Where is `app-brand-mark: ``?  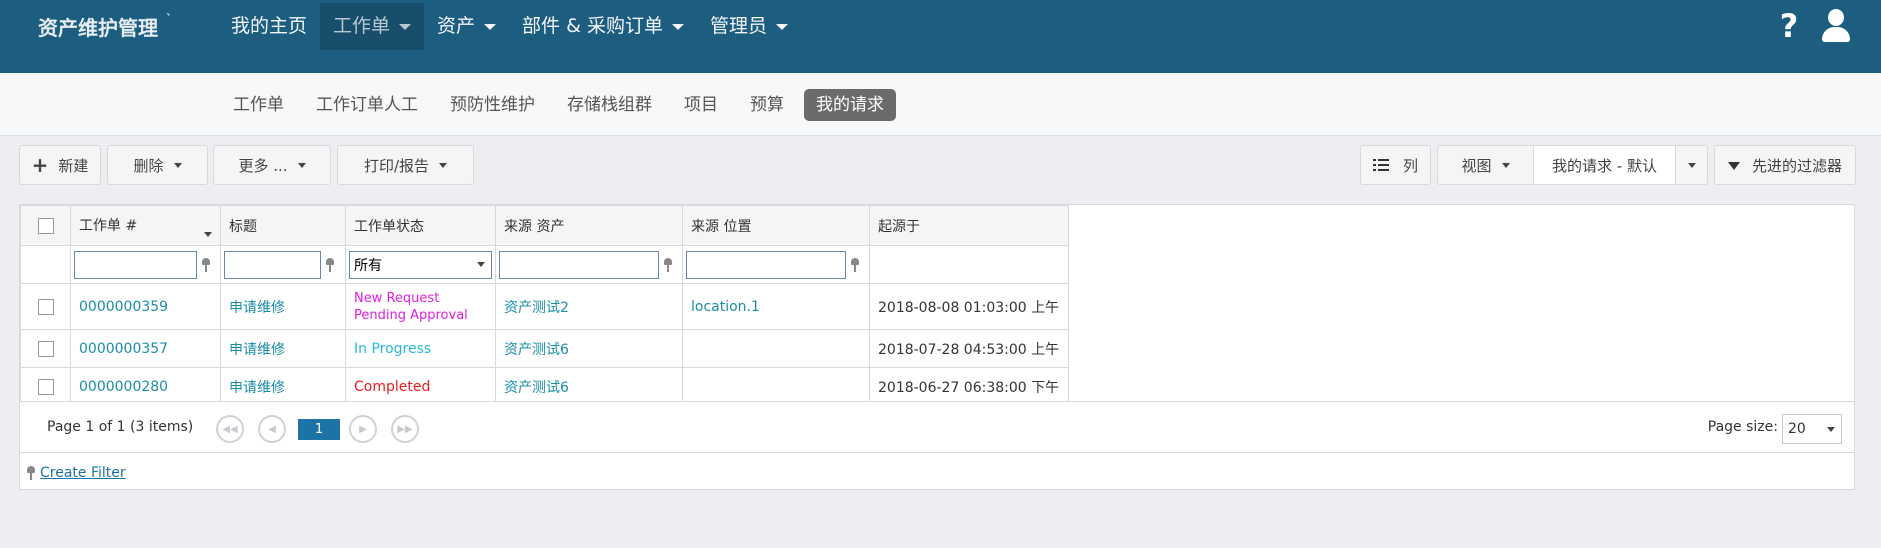
app-brand-mark: ` is located at coordinates (169, 19).